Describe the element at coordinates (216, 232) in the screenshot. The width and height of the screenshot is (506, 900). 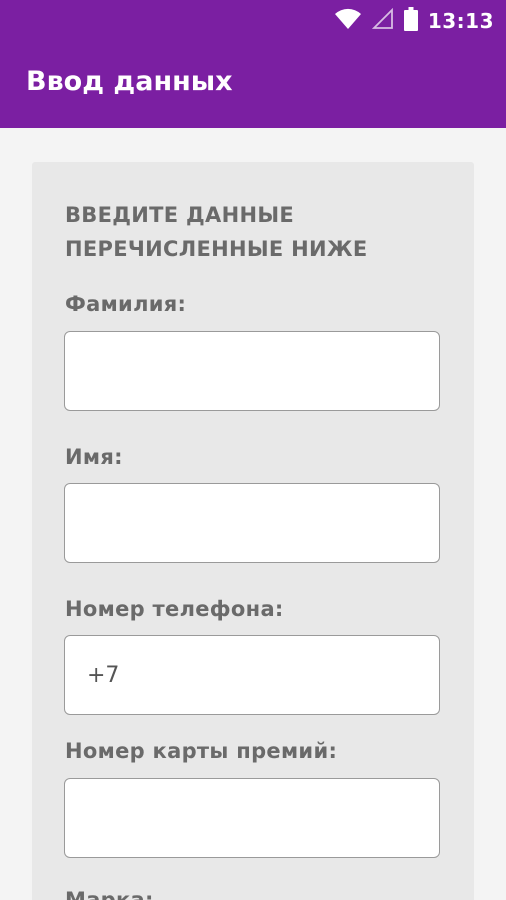
I see `form-heading: ВВЕДИТЕ ДАННЫЕ ПЕРЕЧИСЛЕННЫЕ НИЖЕ` at that location.